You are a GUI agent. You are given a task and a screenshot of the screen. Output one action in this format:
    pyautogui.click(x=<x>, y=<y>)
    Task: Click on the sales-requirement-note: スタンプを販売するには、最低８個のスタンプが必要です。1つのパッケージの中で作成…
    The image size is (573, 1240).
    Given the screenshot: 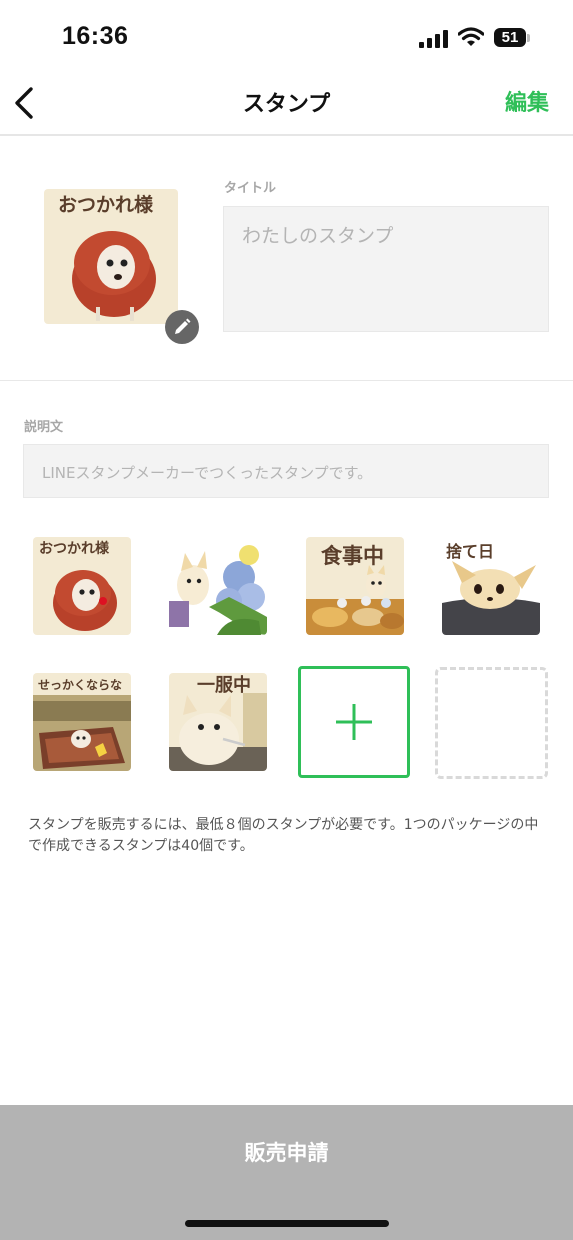 What is the action you would take?
    pyautogui.click(x=283, y=835)
    